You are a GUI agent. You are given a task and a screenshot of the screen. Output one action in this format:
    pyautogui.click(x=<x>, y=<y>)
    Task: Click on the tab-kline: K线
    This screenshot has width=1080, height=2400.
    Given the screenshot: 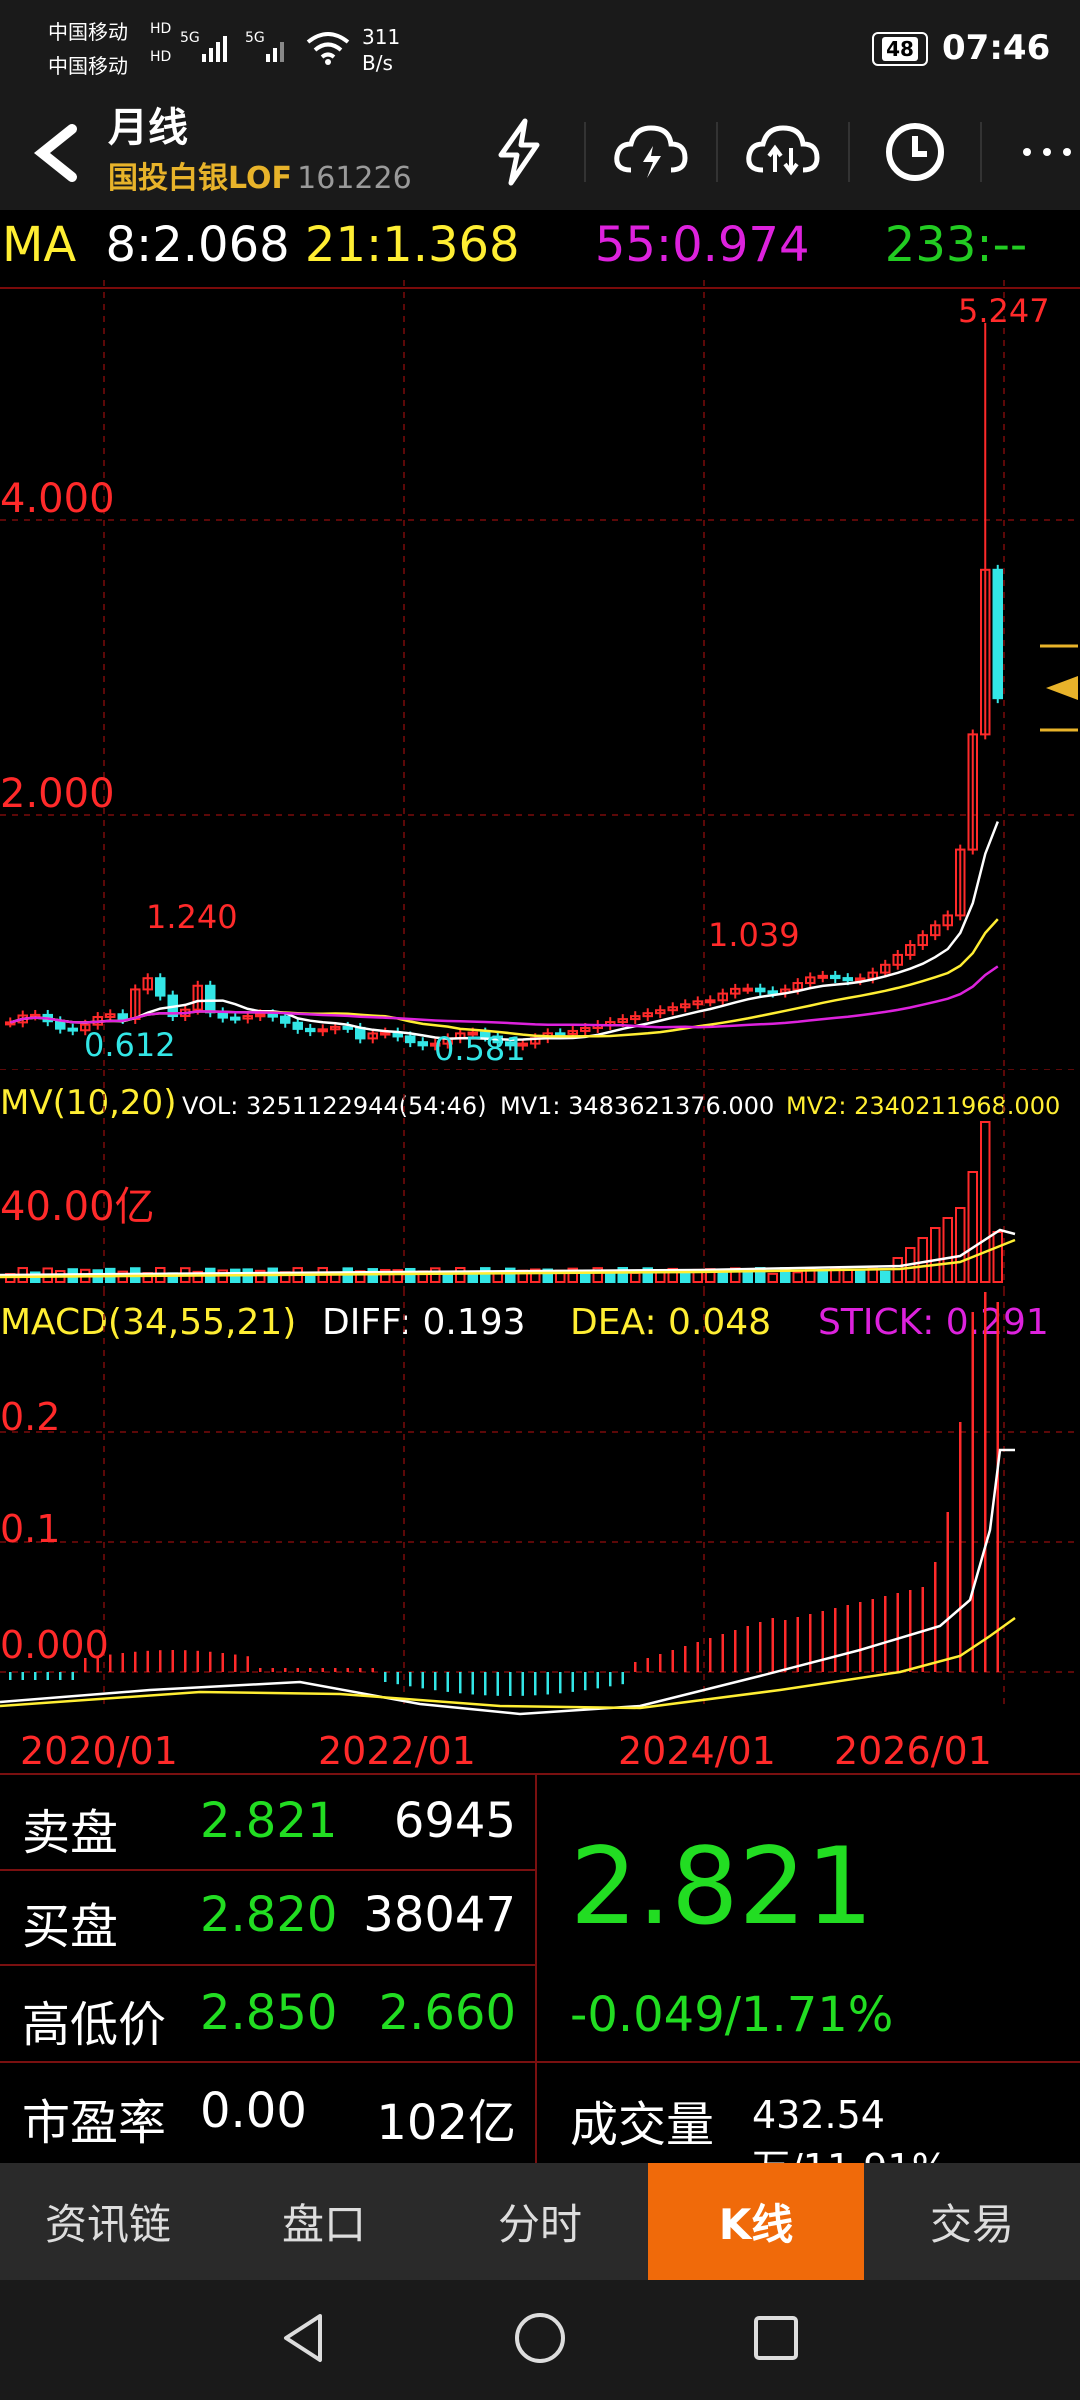 What is the action you would take?
    pyautogui.click(x=756, y=2221)
    